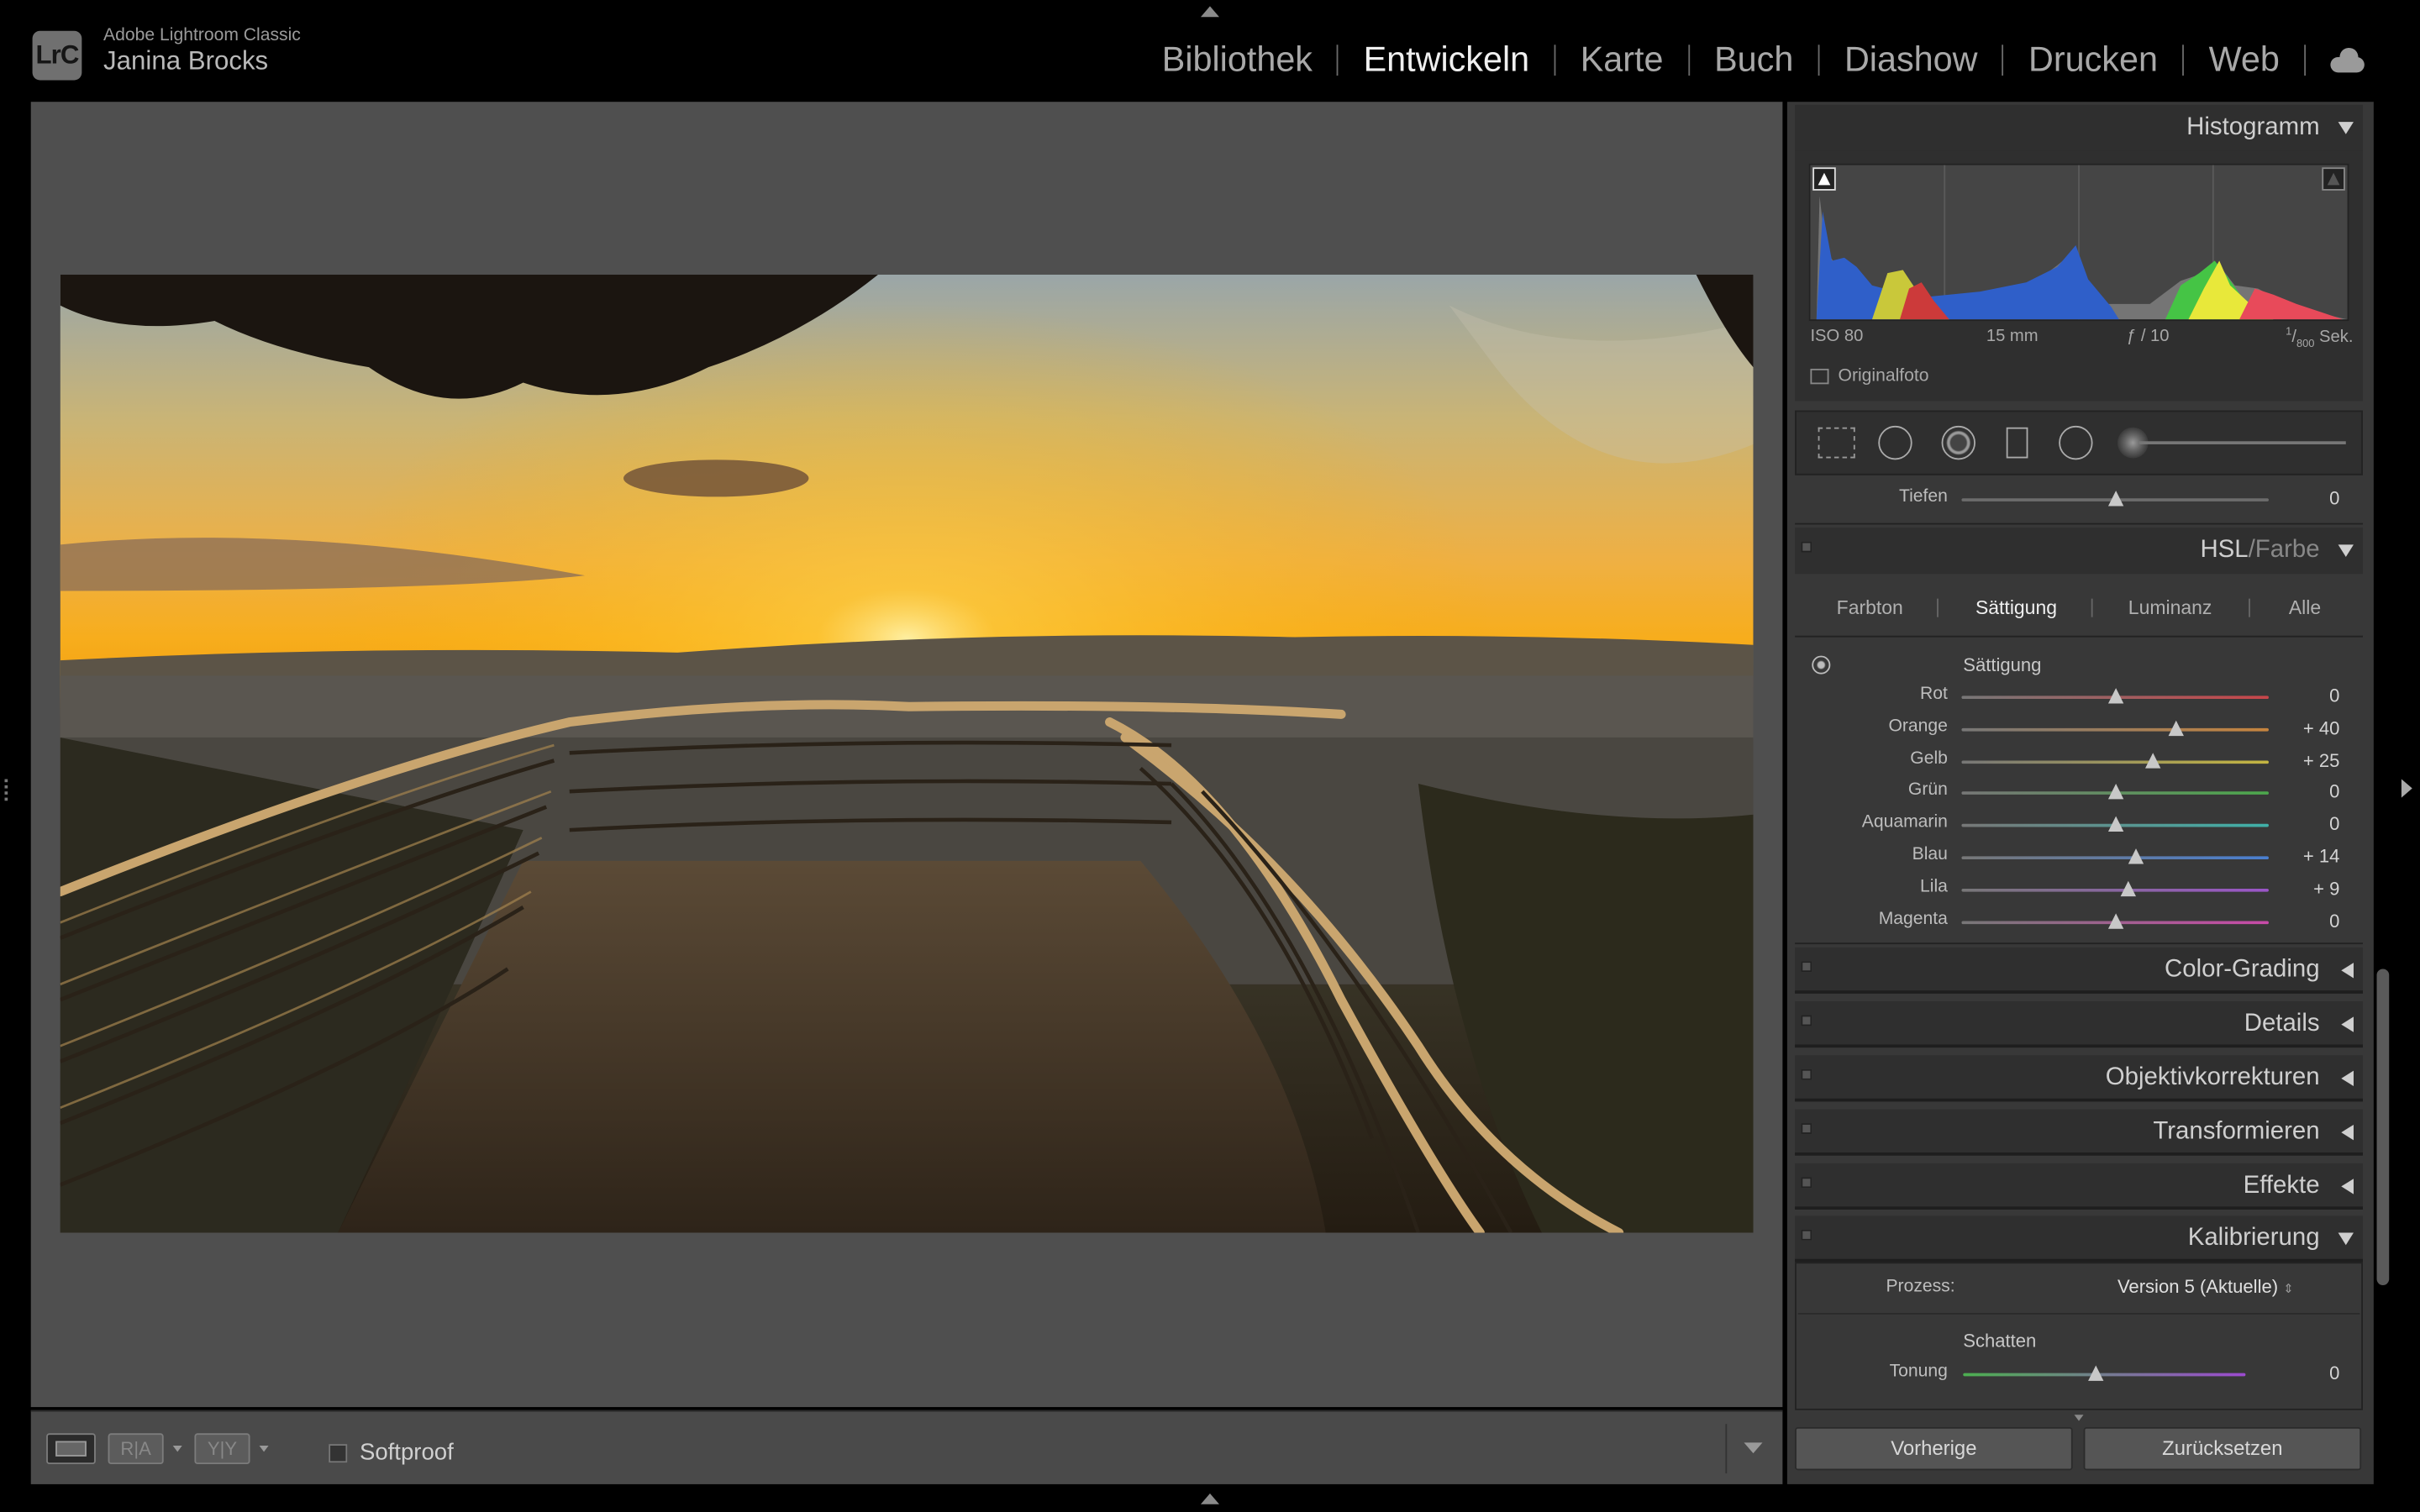 The width and height of the screenshot is (2420, 1512). I want to click on identity-plate-user: Janina Brocks, so click(186, 61).